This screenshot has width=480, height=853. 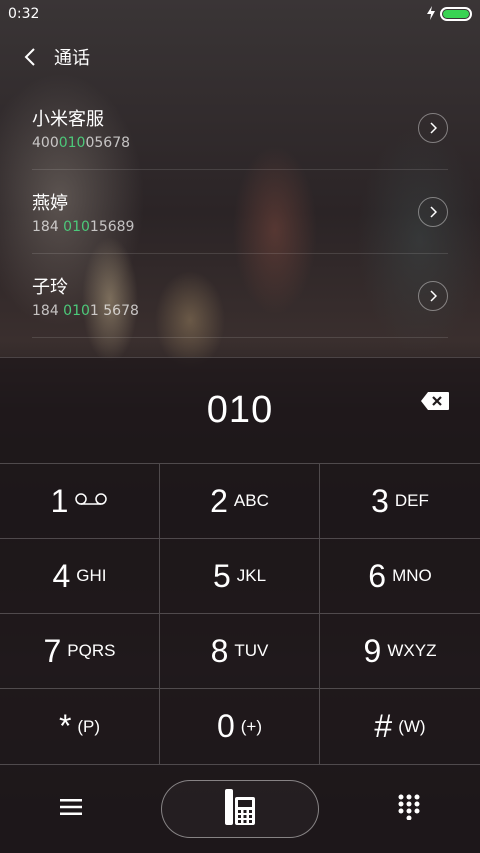 What do you see at coordinates (225, 726) in the screenshot?
I see `key-digit: 0` at bounding box center [225, 726].